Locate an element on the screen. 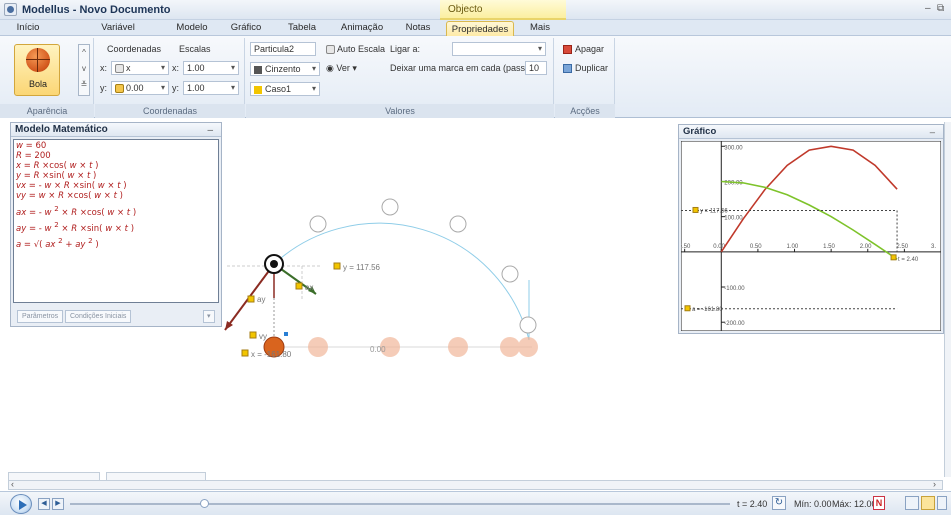 The height and width of the screenshot is (515, 951). coord-y-select: 0.00 ▾ is located at coordinates (140, 88).